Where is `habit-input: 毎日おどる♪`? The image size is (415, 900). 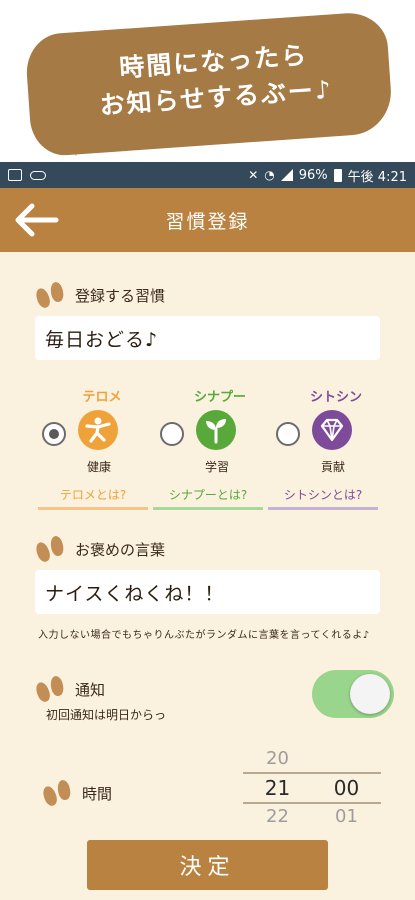
habit-input: 毎日おどる♪ is located at coordinates (207, 338).